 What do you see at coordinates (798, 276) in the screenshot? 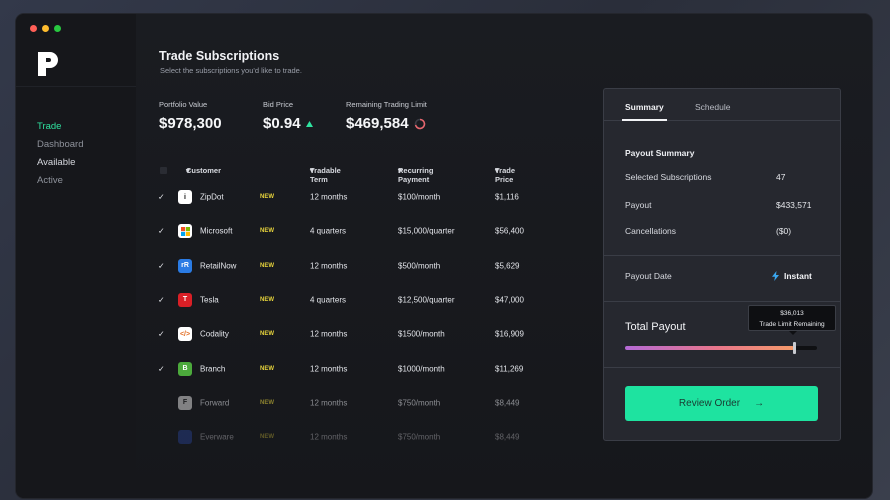
I see `instant-label: Instant` at bounding box center [798, 276].